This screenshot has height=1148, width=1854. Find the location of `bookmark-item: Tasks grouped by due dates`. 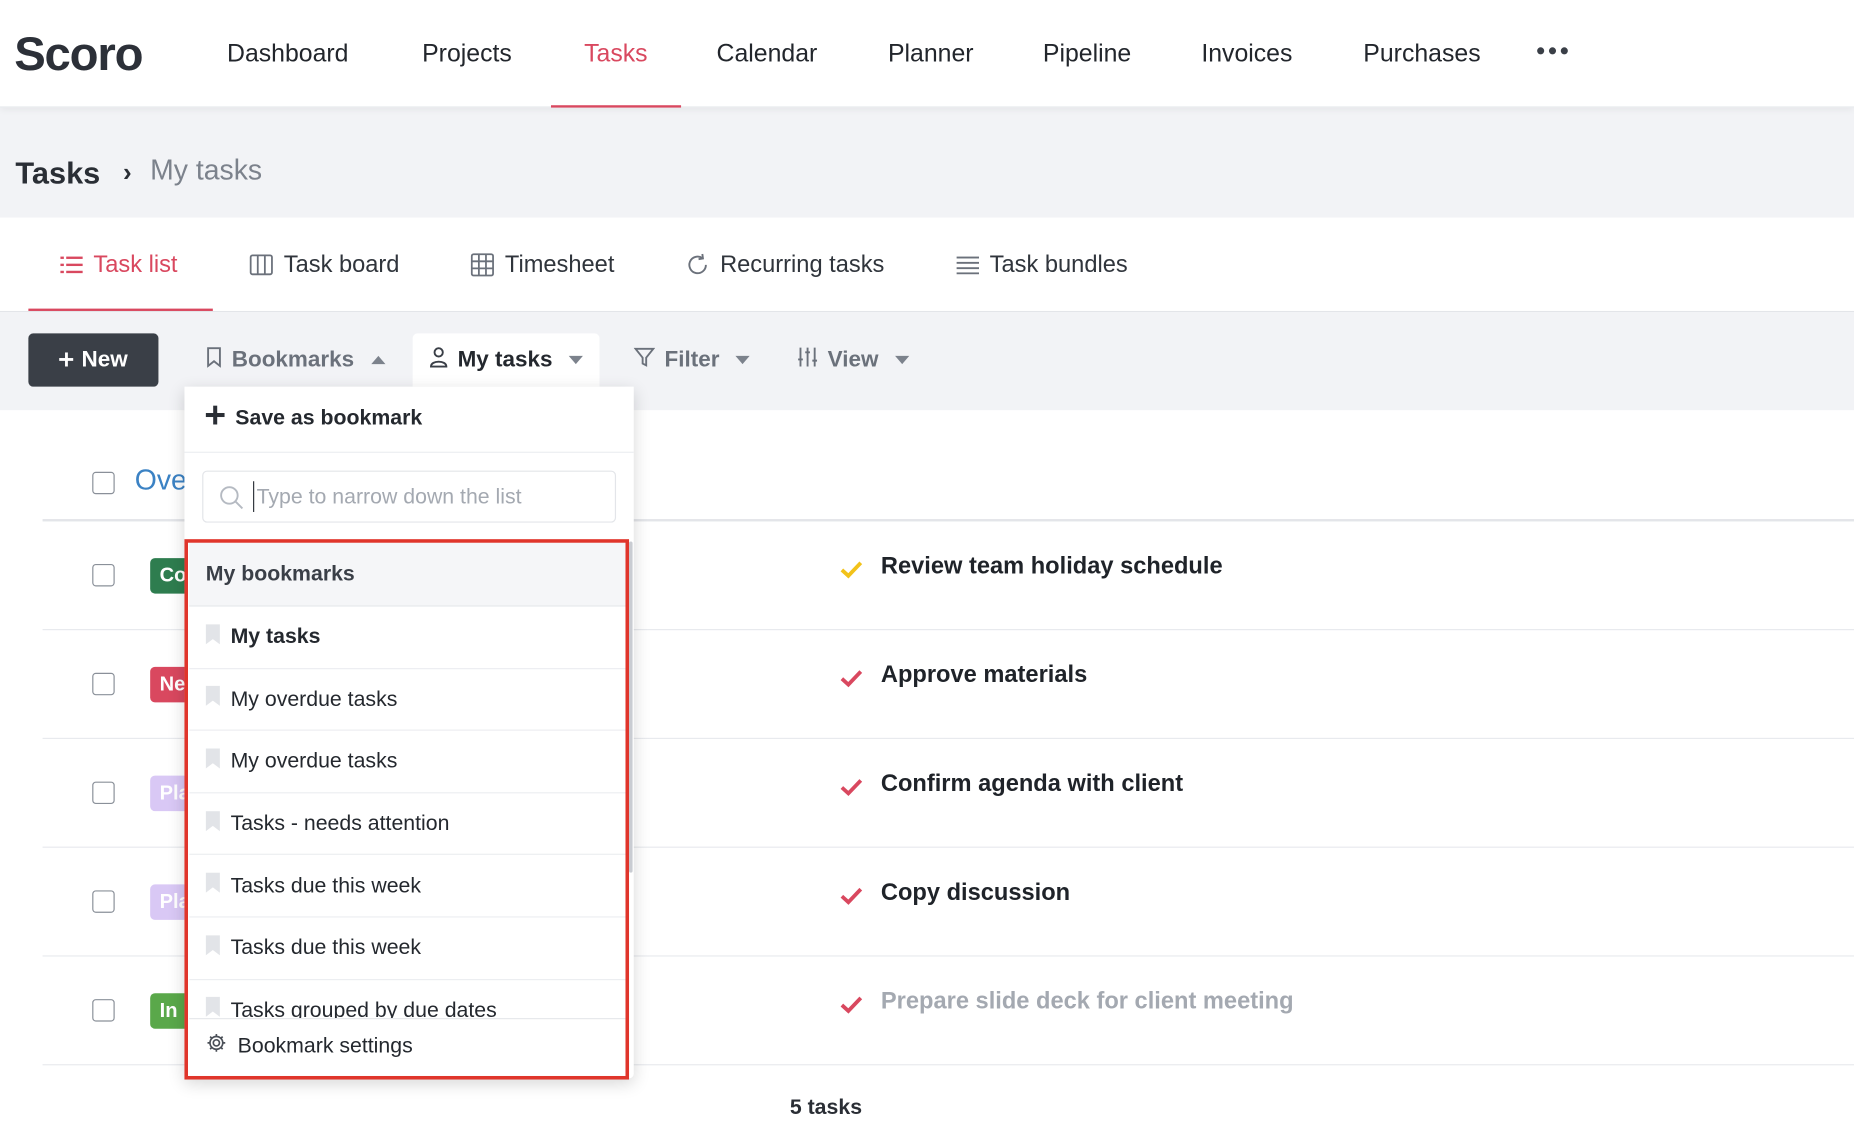

bookmark-item: Tasks grouped by due dates is located at coordinates (407, 1000).